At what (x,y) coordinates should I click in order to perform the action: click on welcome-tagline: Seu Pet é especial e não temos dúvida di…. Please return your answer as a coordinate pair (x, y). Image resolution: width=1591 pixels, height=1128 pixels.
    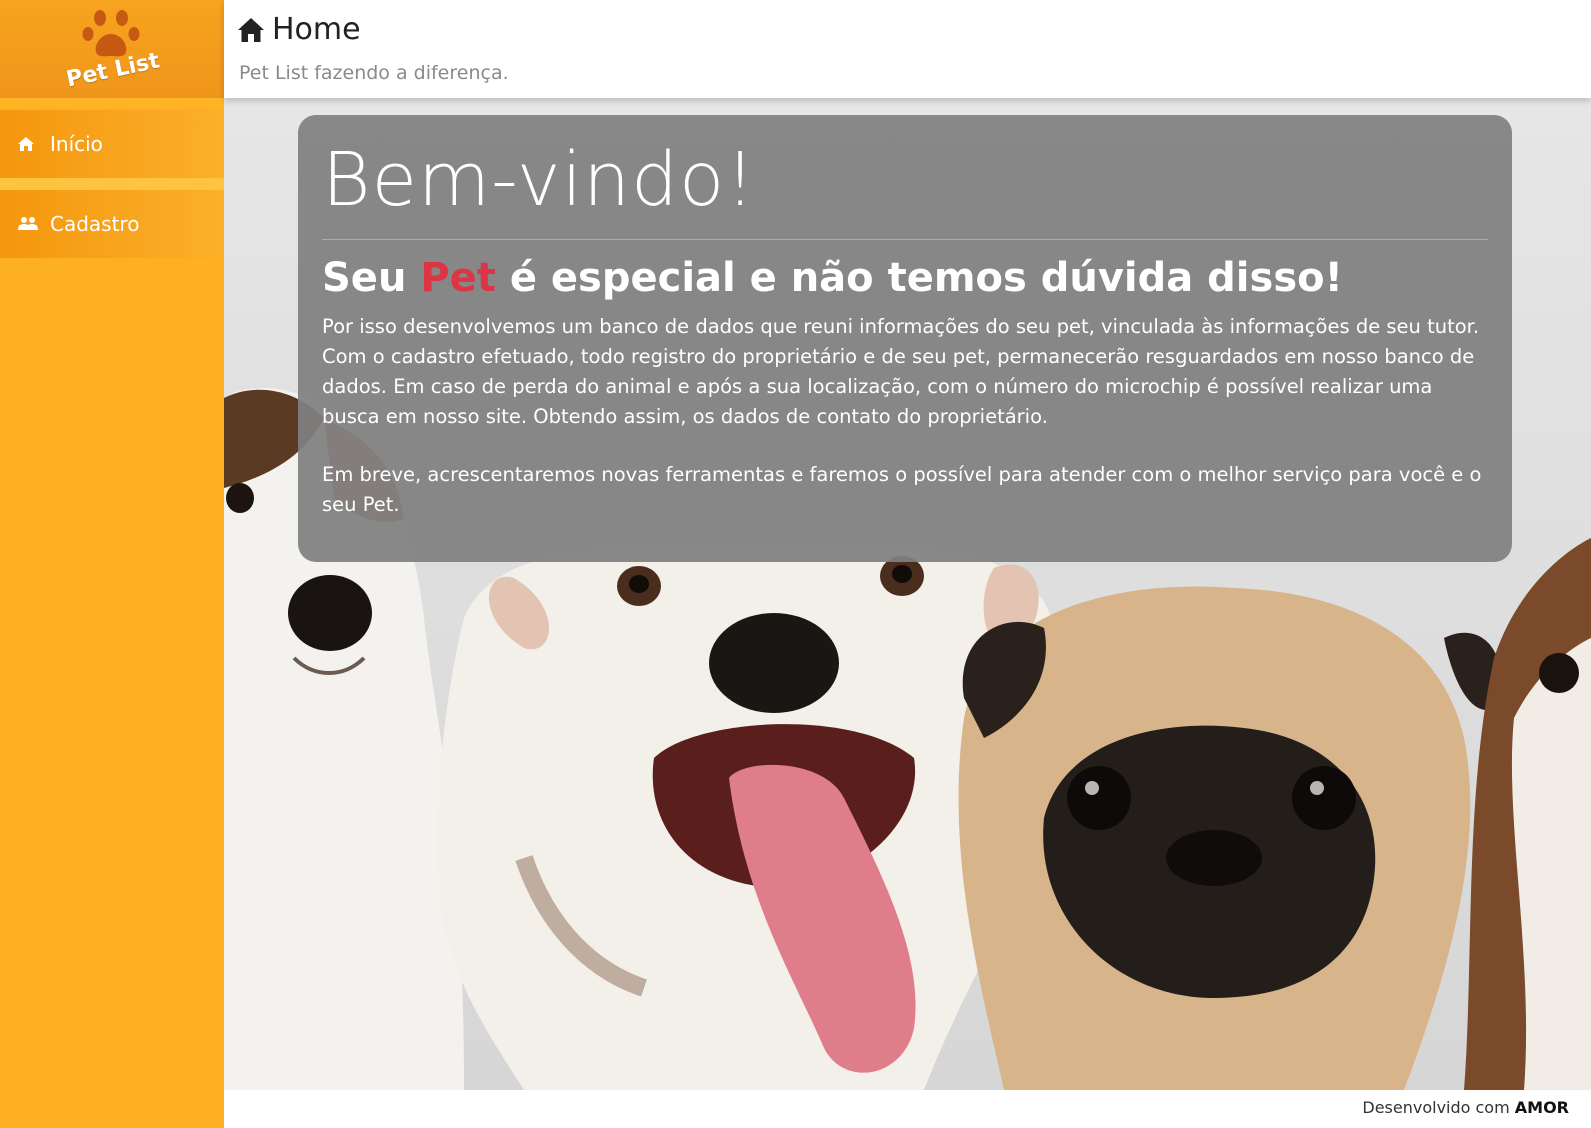
    Looking at the image, I should click on (832, 278).